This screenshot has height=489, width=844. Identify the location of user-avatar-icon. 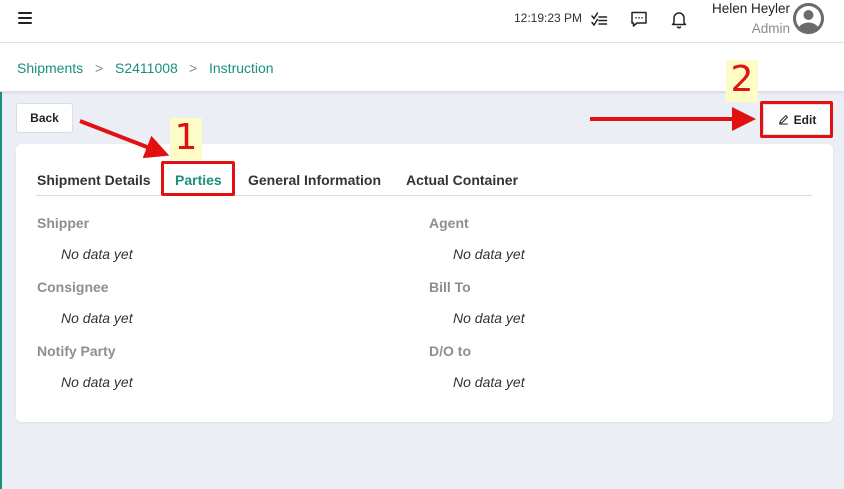
(808, 18).